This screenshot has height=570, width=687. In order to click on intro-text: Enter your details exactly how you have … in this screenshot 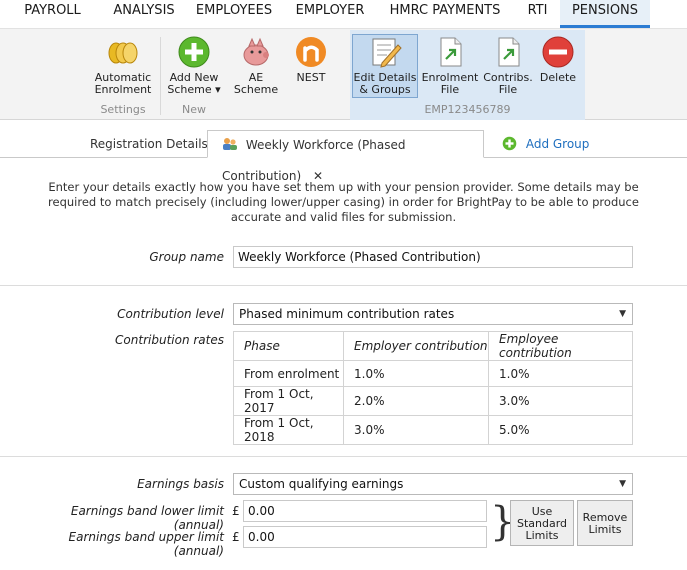, I will do `click(343, 202)`.